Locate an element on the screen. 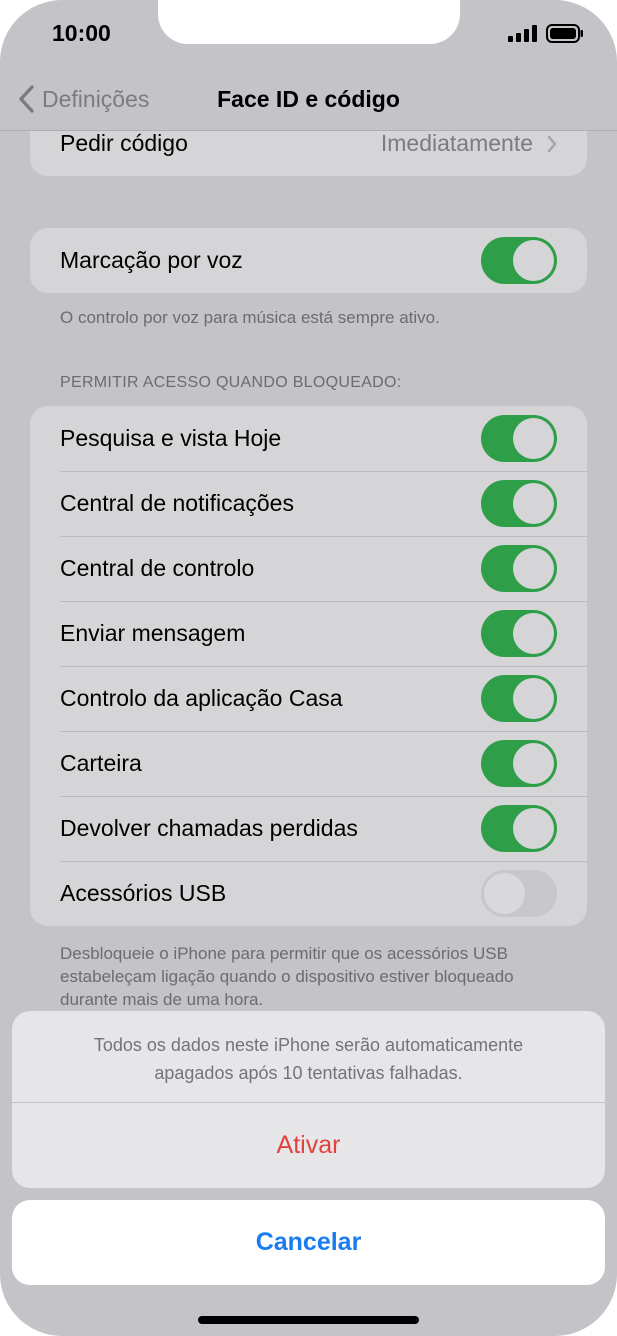  home-indicator is located at coordinates (308, 1320).